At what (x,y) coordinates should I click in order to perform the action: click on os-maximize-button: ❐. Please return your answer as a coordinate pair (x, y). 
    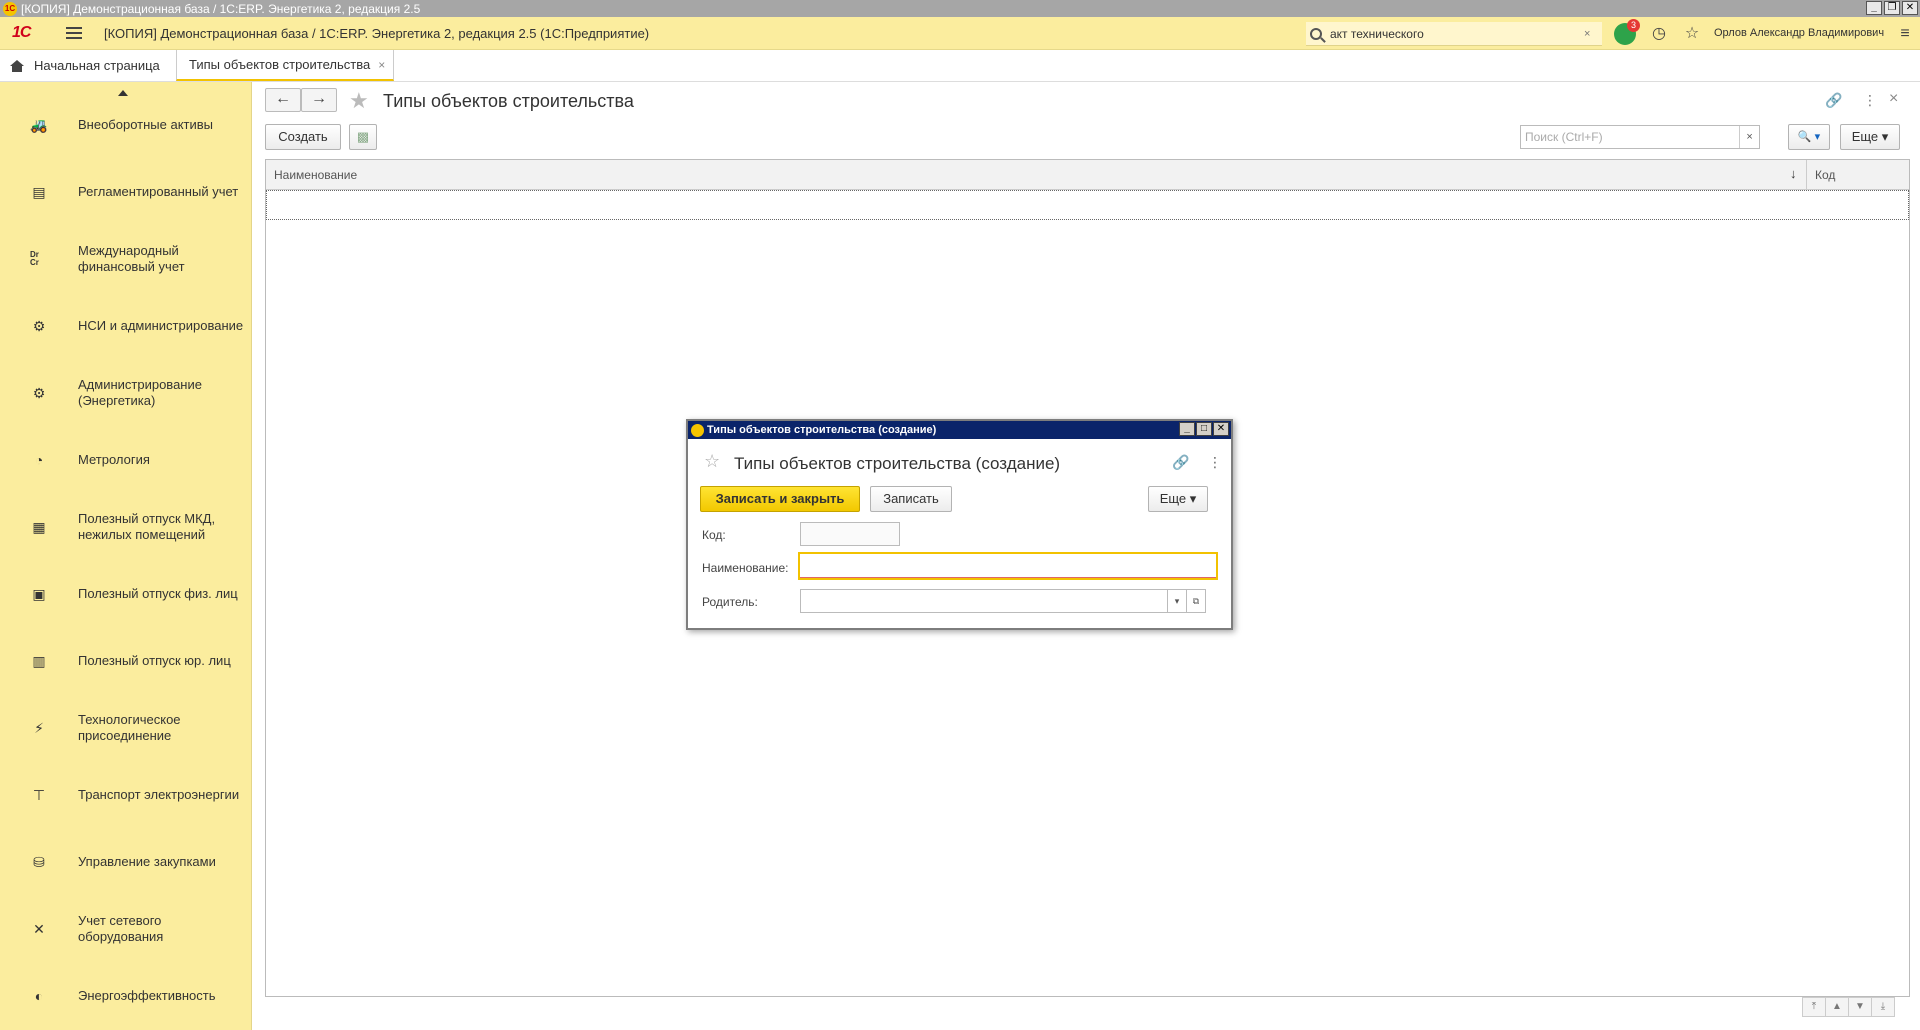
    Looking at the image, I should click on (1892, 8).